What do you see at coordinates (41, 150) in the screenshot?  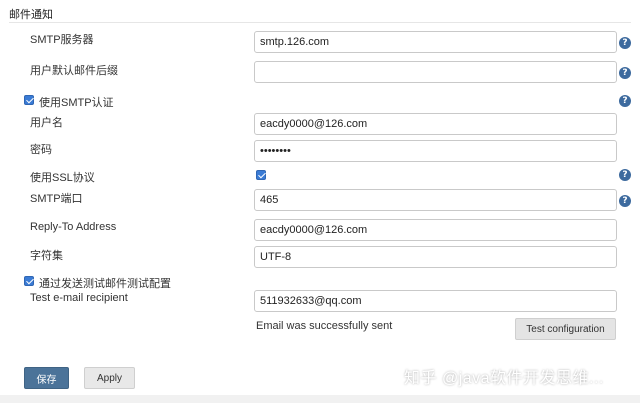 I see `password-label: 密码` at bounding box center [41, 150].